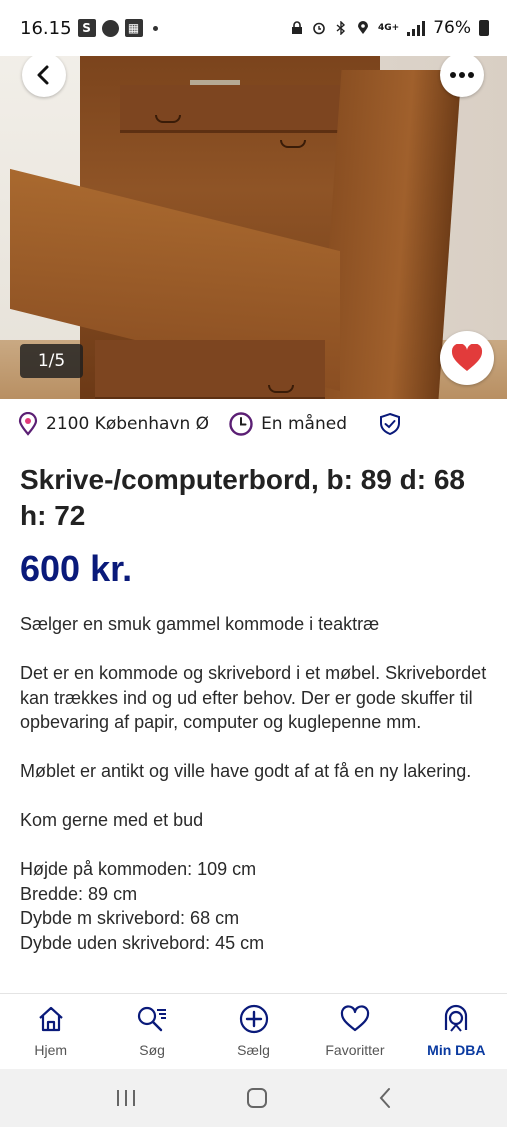 The width and height of the screenshot is (507, 1127). What do you see at coordinates (341, 28) in the screenshot?
I see `bluetooth-icon` at bounding box center [341, 28].